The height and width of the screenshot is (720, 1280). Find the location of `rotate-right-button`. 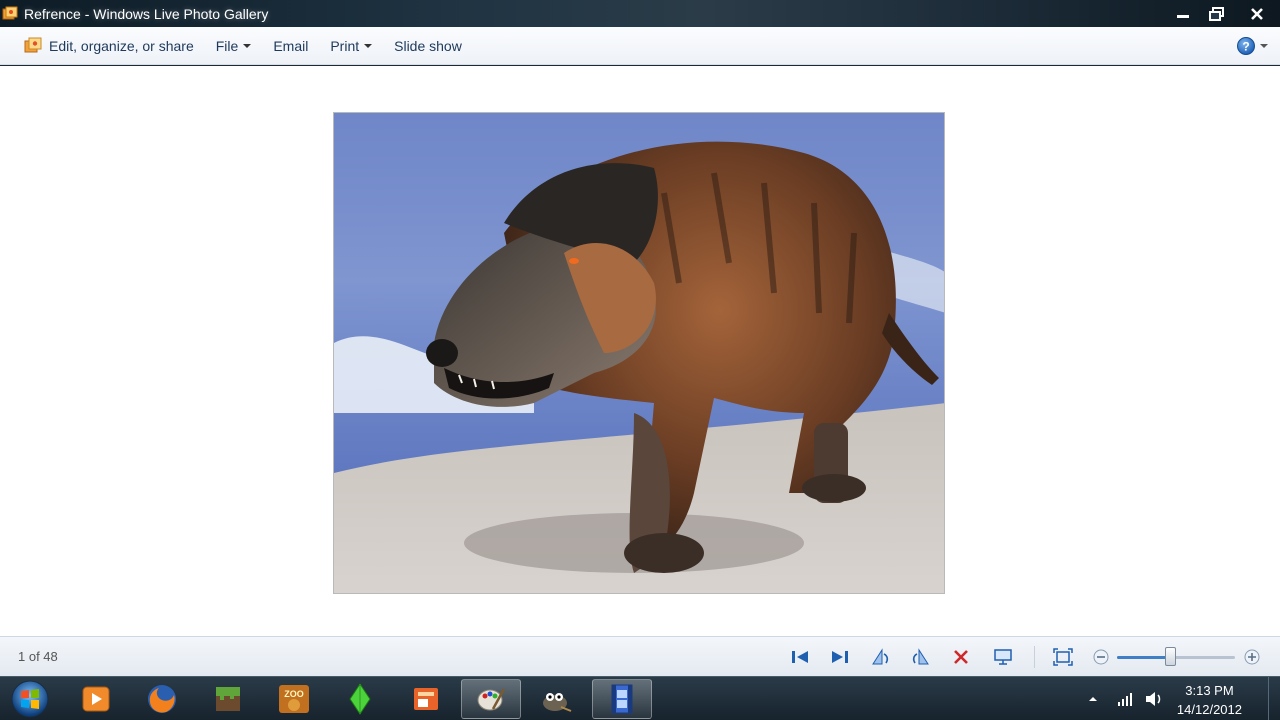

rotate-right-button is located at coordinates (921, 657).